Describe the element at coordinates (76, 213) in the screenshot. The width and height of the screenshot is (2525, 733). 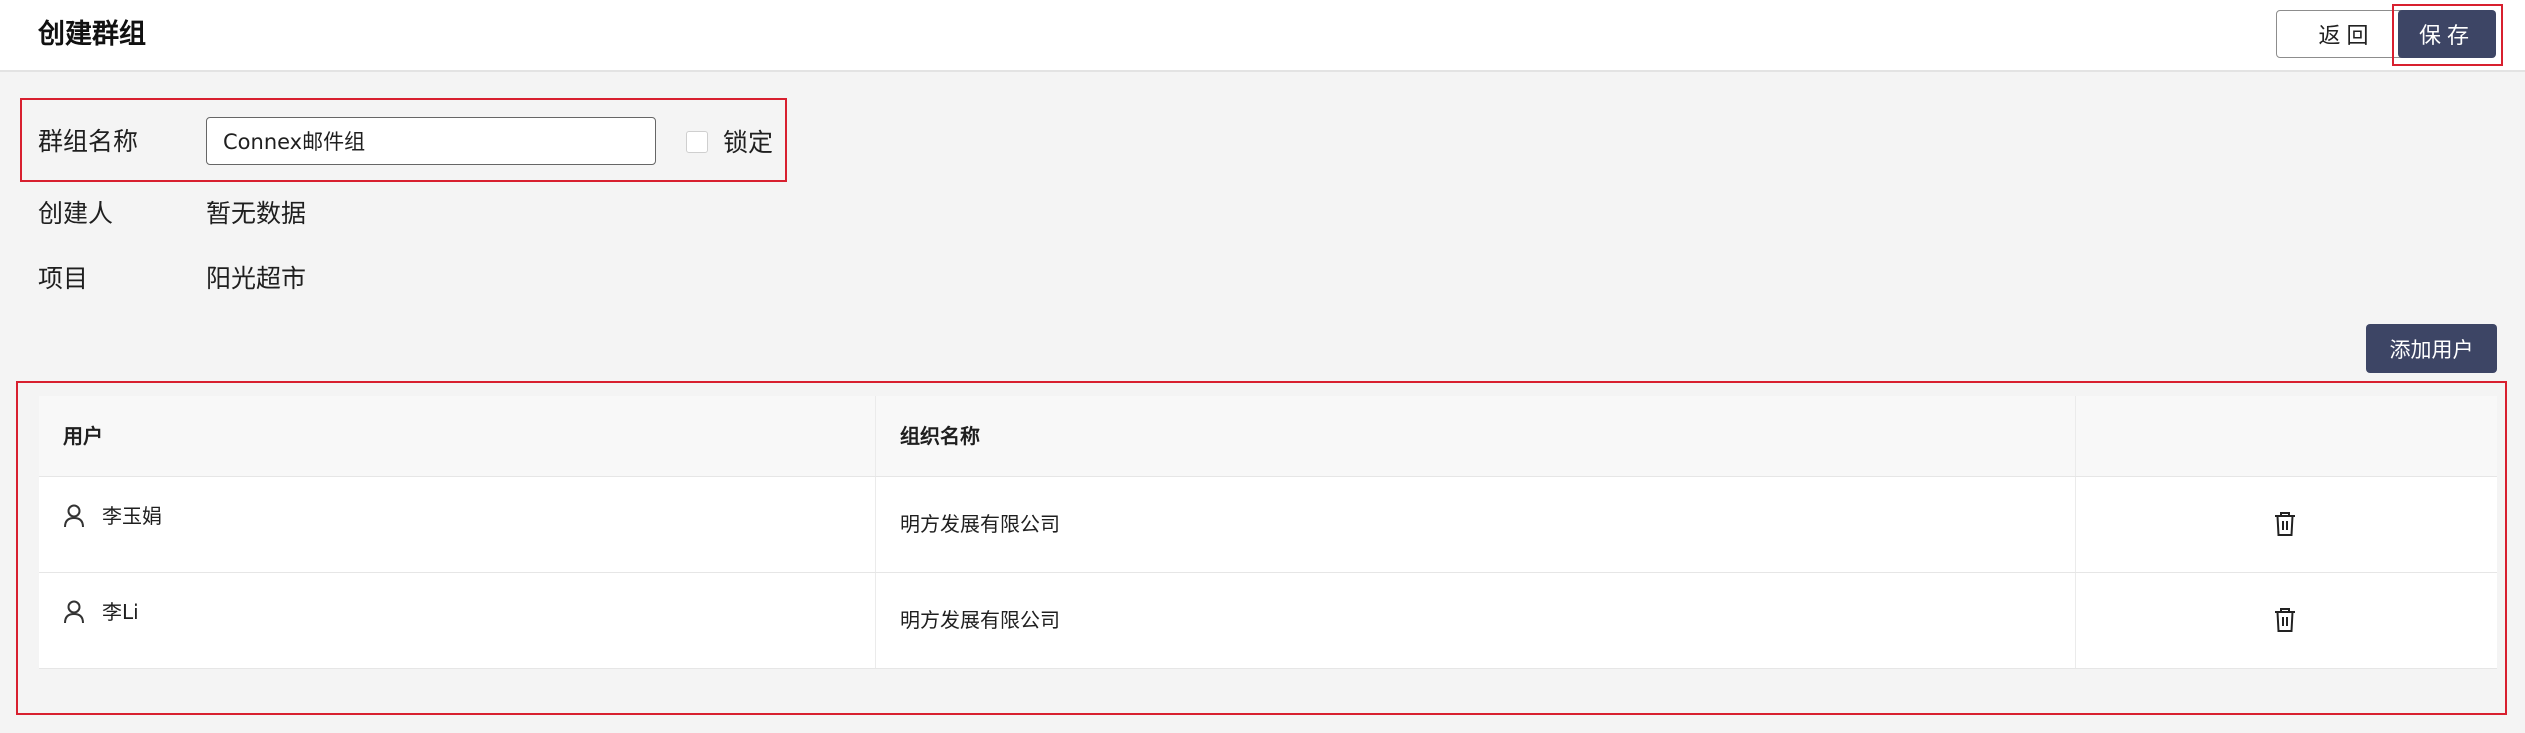
I see `creator-label: 创建人` at that location.